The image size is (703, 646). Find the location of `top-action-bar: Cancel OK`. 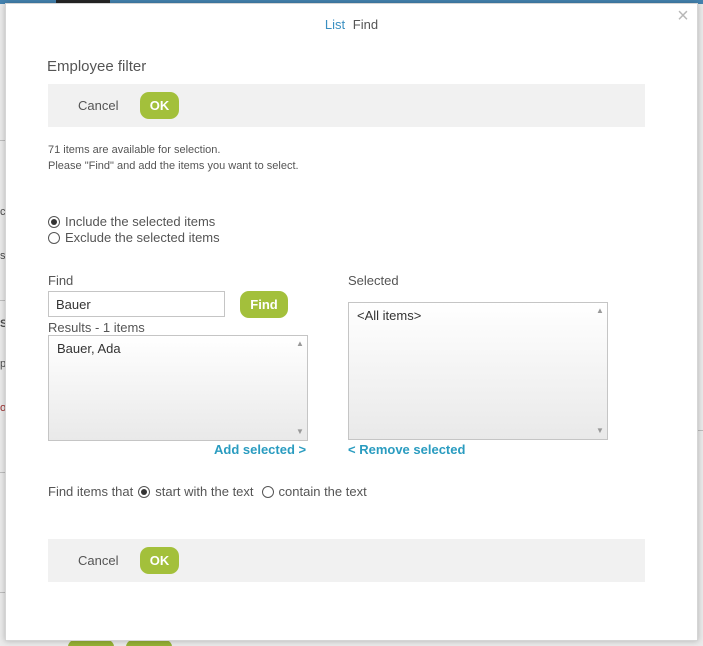

top-action-bar: Cancel OK is located at coordinates (346, 105).